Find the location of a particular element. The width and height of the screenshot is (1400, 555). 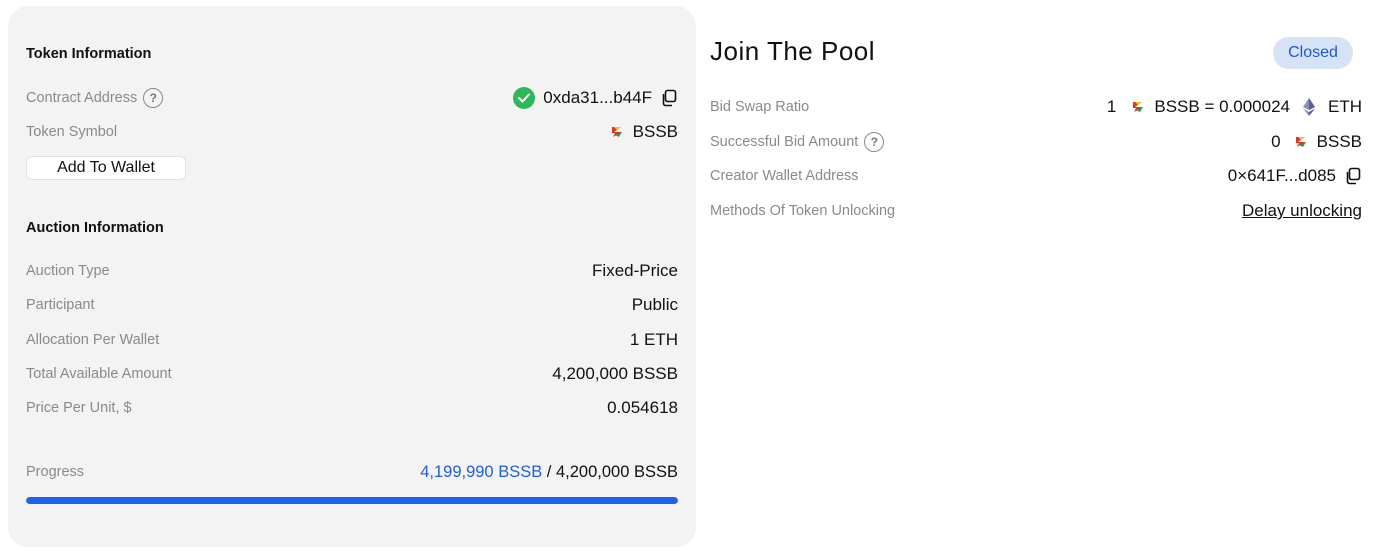

verified-check-icon is located at coordinates (524, 98).